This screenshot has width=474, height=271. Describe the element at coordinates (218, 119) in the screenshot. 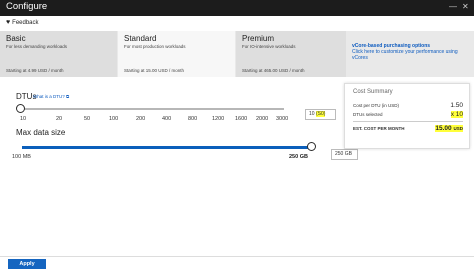

I see `dtu-tick-1200: 1200` at that location.